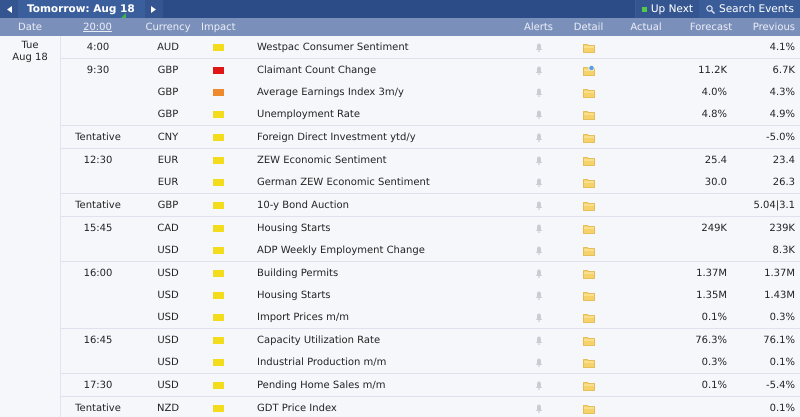 The image size is (800, 417). What do you see at coordinates (318, 340) in the screenshot?
I see `event-title: Capacity Utilization Rate` at bounding box center [318, 340].